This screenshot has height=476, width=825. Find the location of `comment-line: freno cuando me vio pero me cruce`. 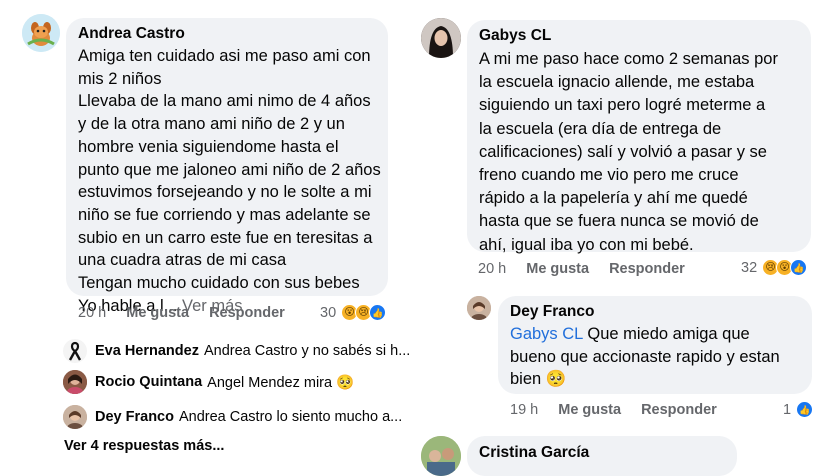

comment-line: freno cuando me vio pero me cruce is located at coordinates (609, 175).